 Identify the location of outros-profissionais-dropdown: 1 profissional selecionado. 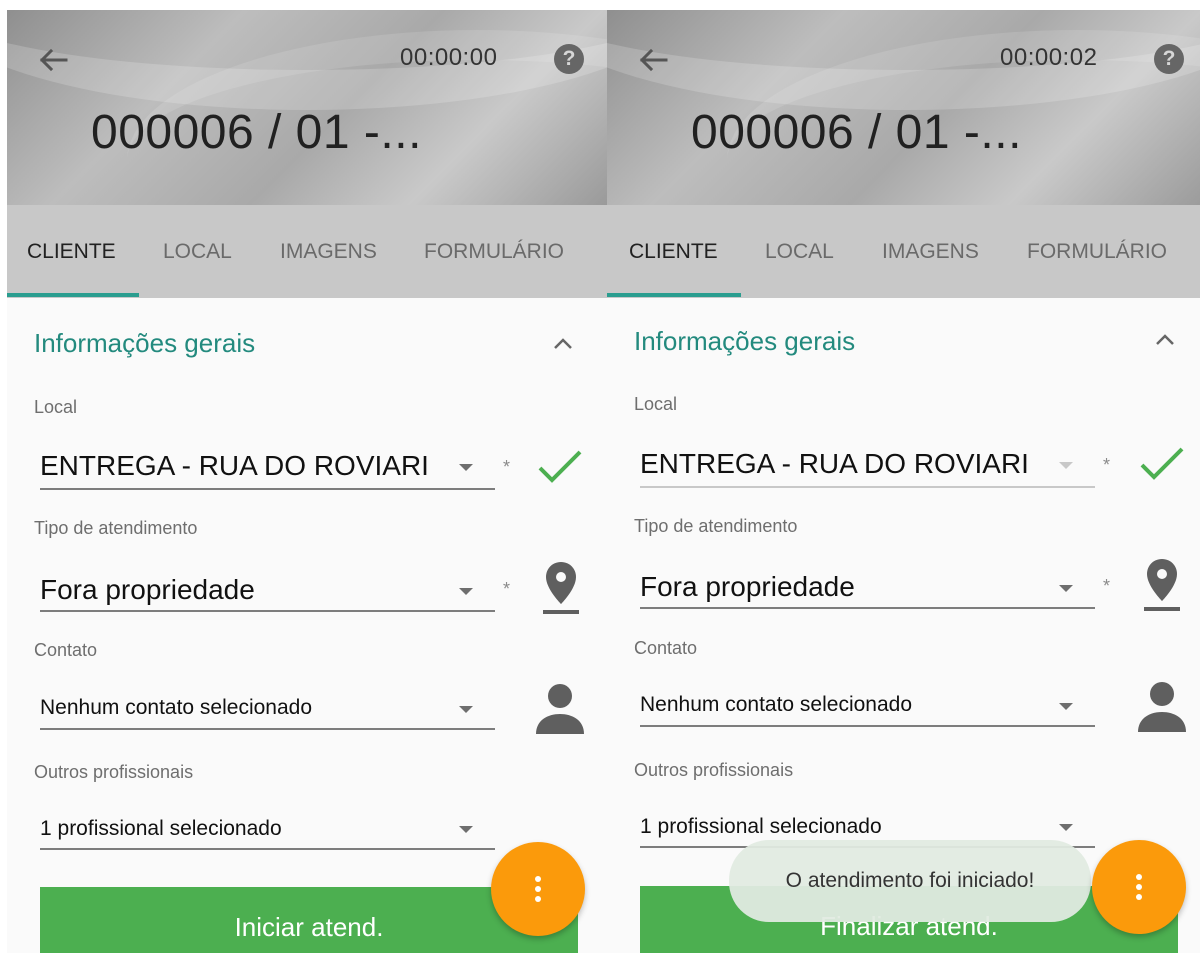
(267, 828).